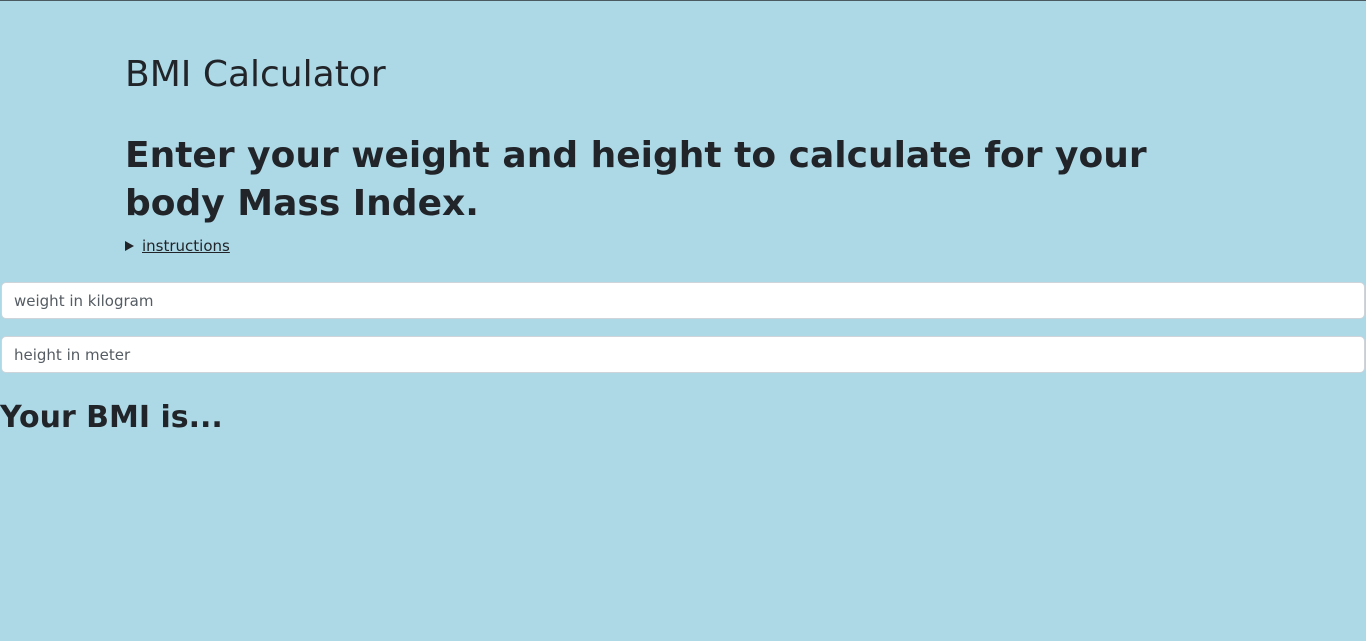  I want to click on instructions-label: instructions, so click(186, 246).